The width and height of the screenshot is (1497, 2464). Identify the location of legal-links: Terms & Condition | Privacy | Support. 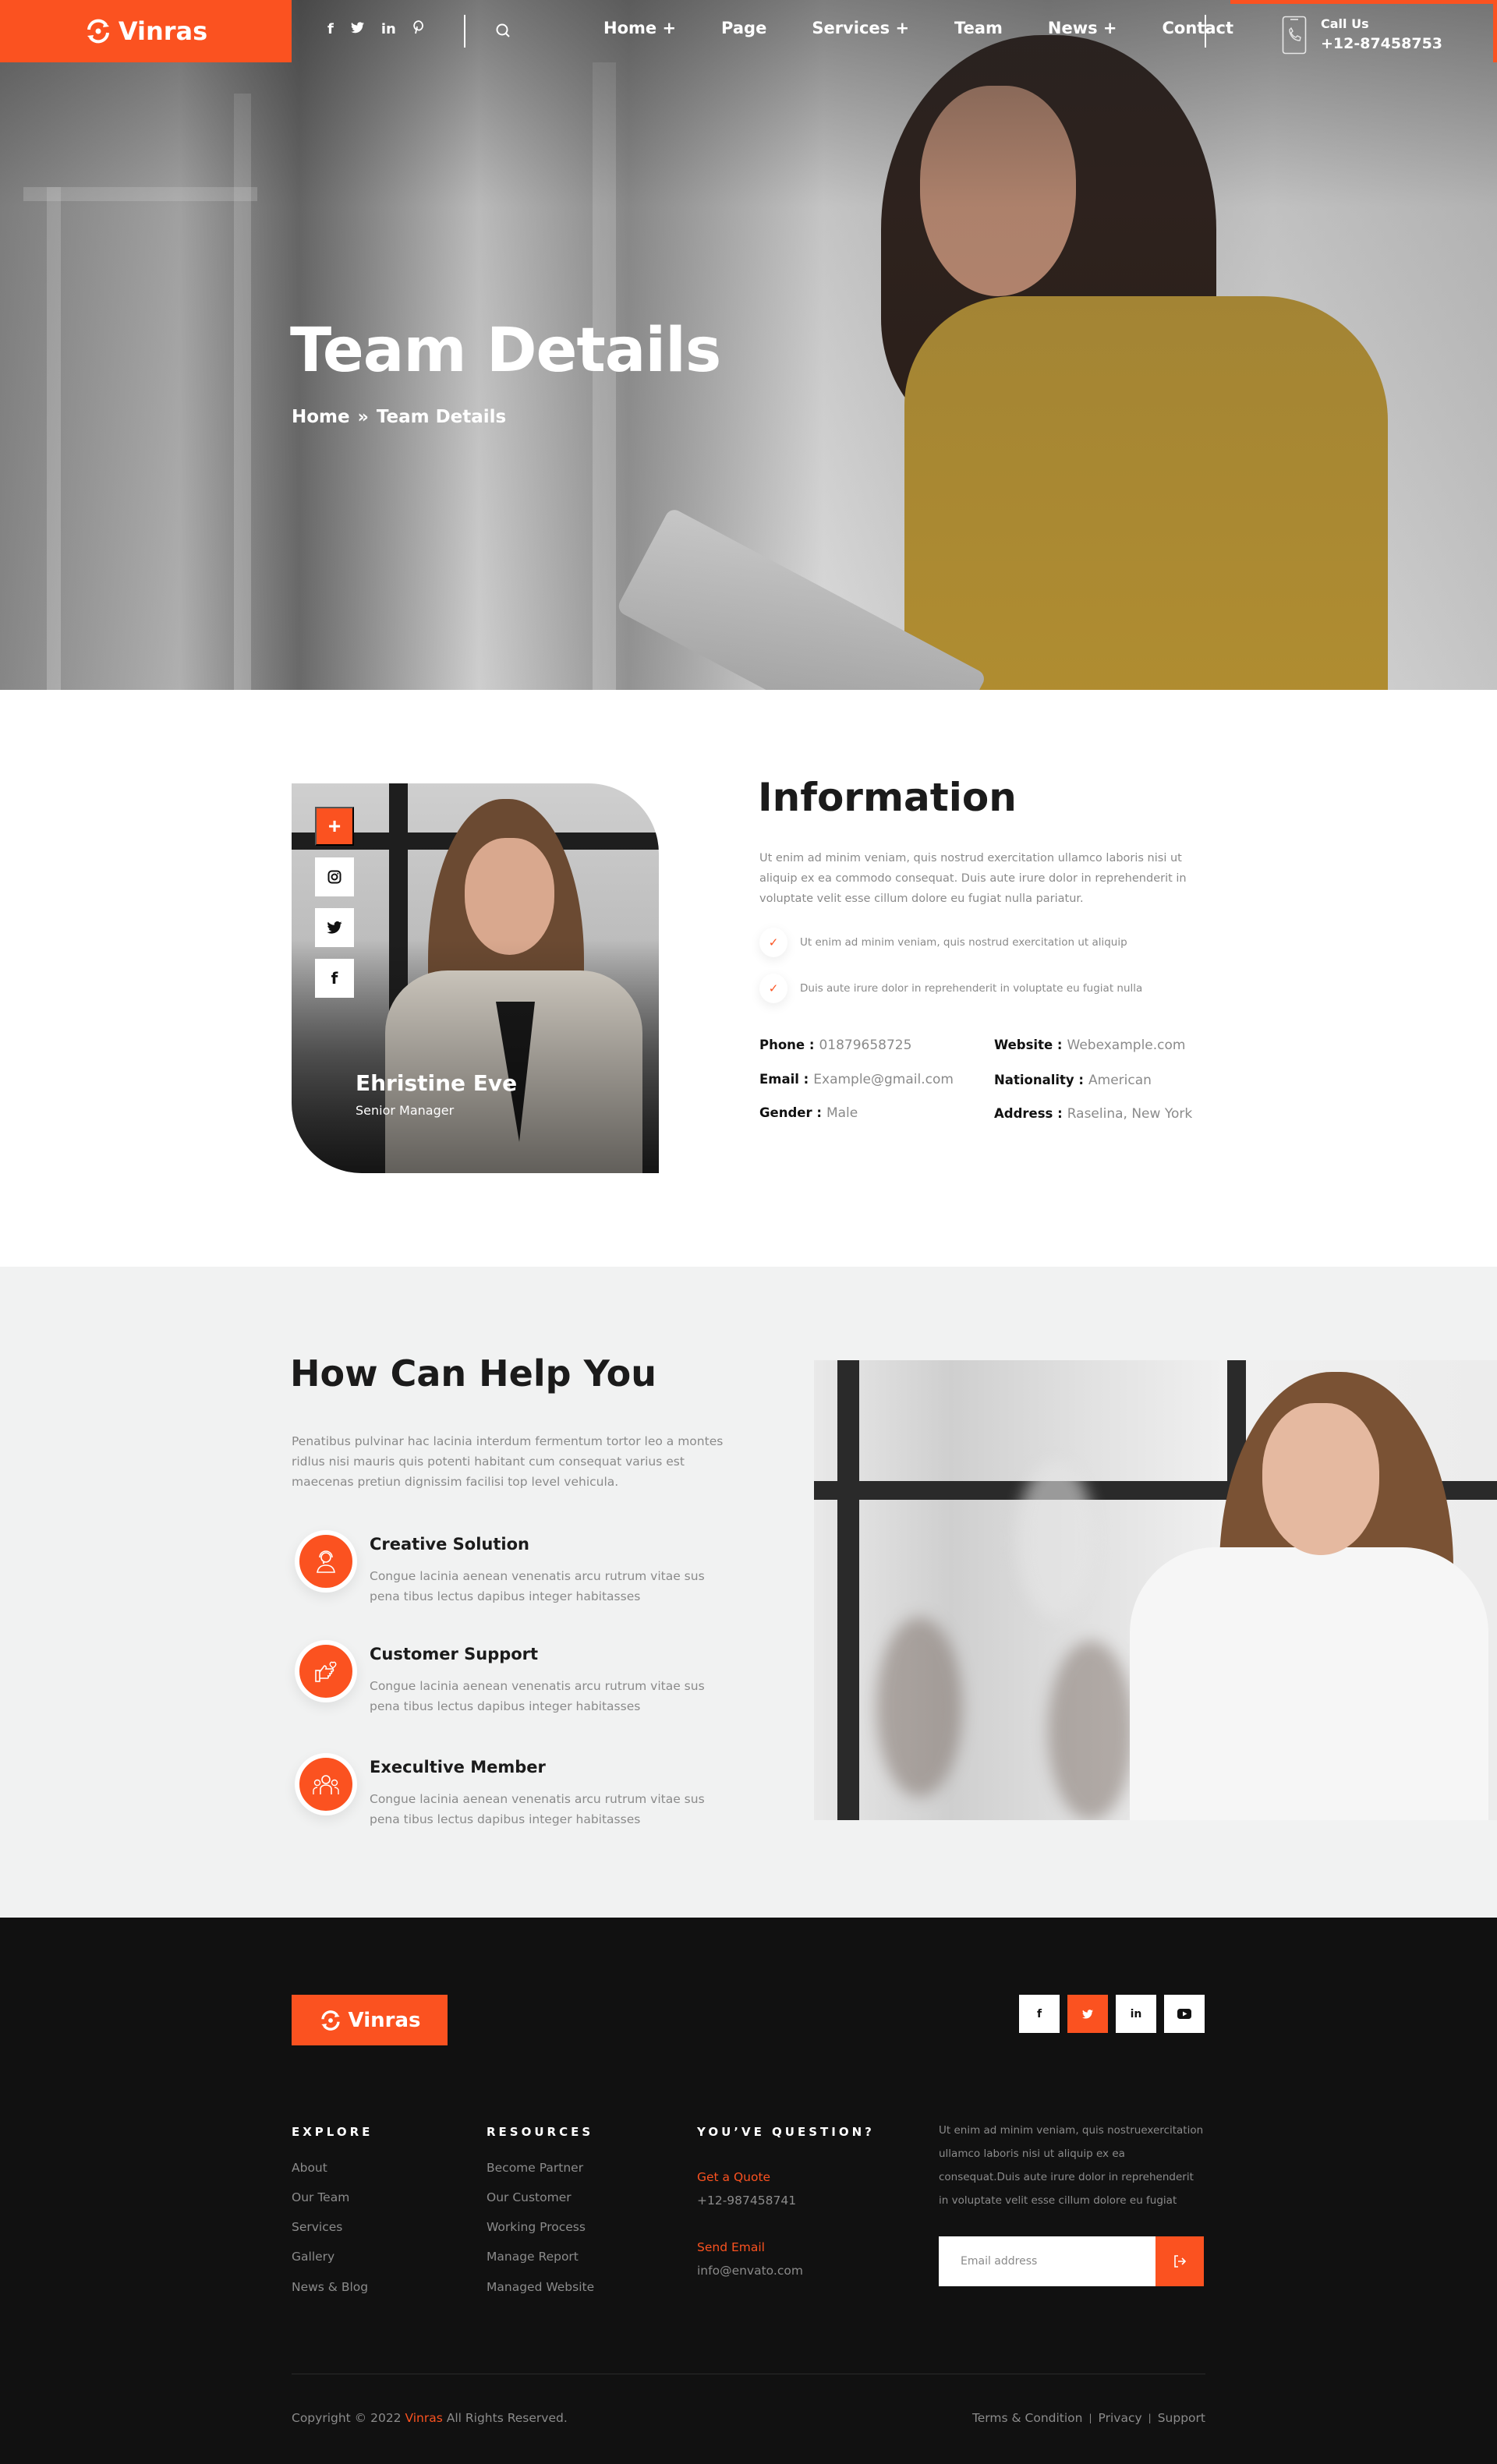
(1088, 2418).